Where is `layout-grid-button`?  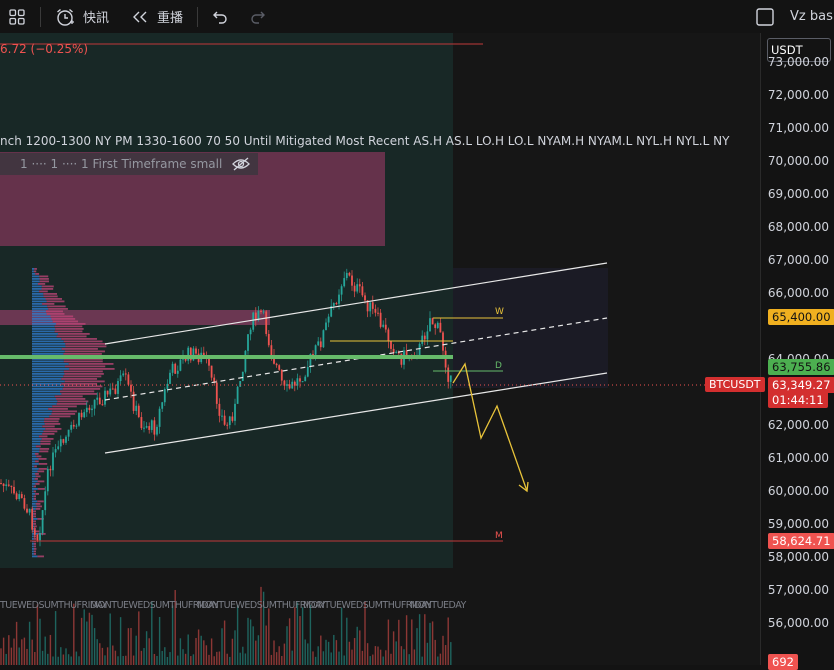 layout-grid-button is located at coordinates (17, 16).